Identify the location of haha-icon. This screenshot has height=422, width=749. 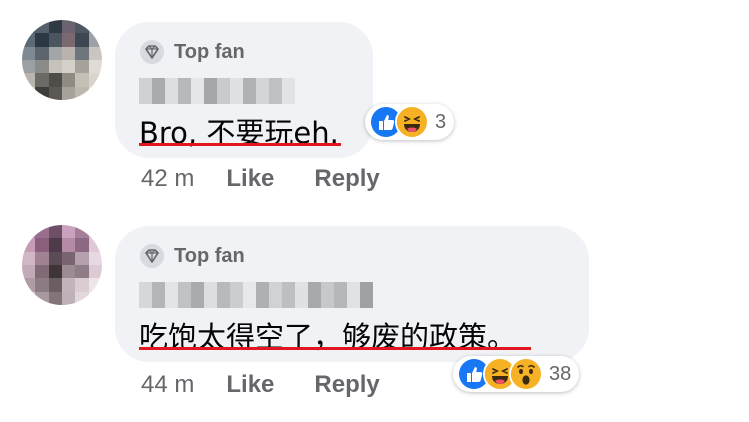
(412, 122).